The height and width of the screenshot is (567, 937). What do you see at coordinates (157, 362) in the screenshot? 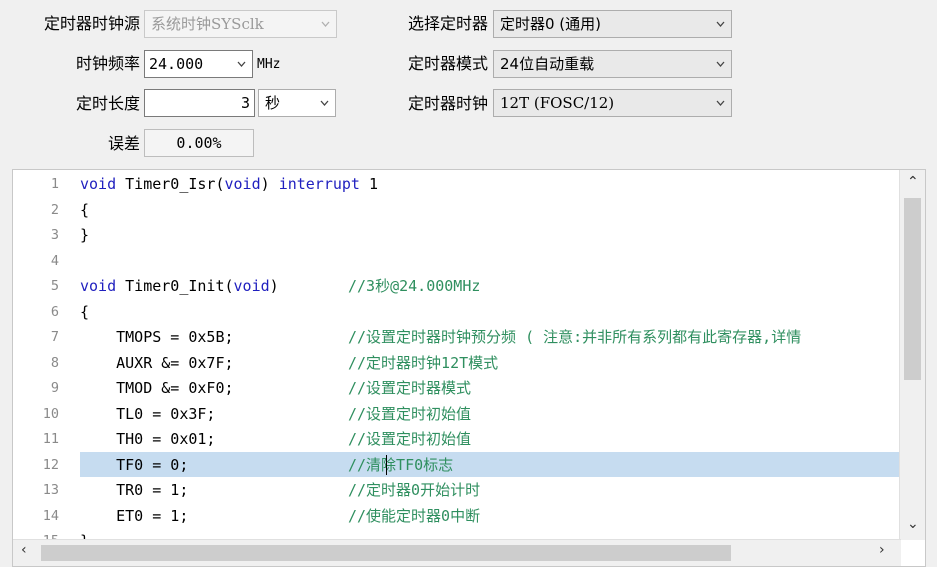
I see `code-text: AUXR &= 0x7F;` at bounding box center [157, 362].